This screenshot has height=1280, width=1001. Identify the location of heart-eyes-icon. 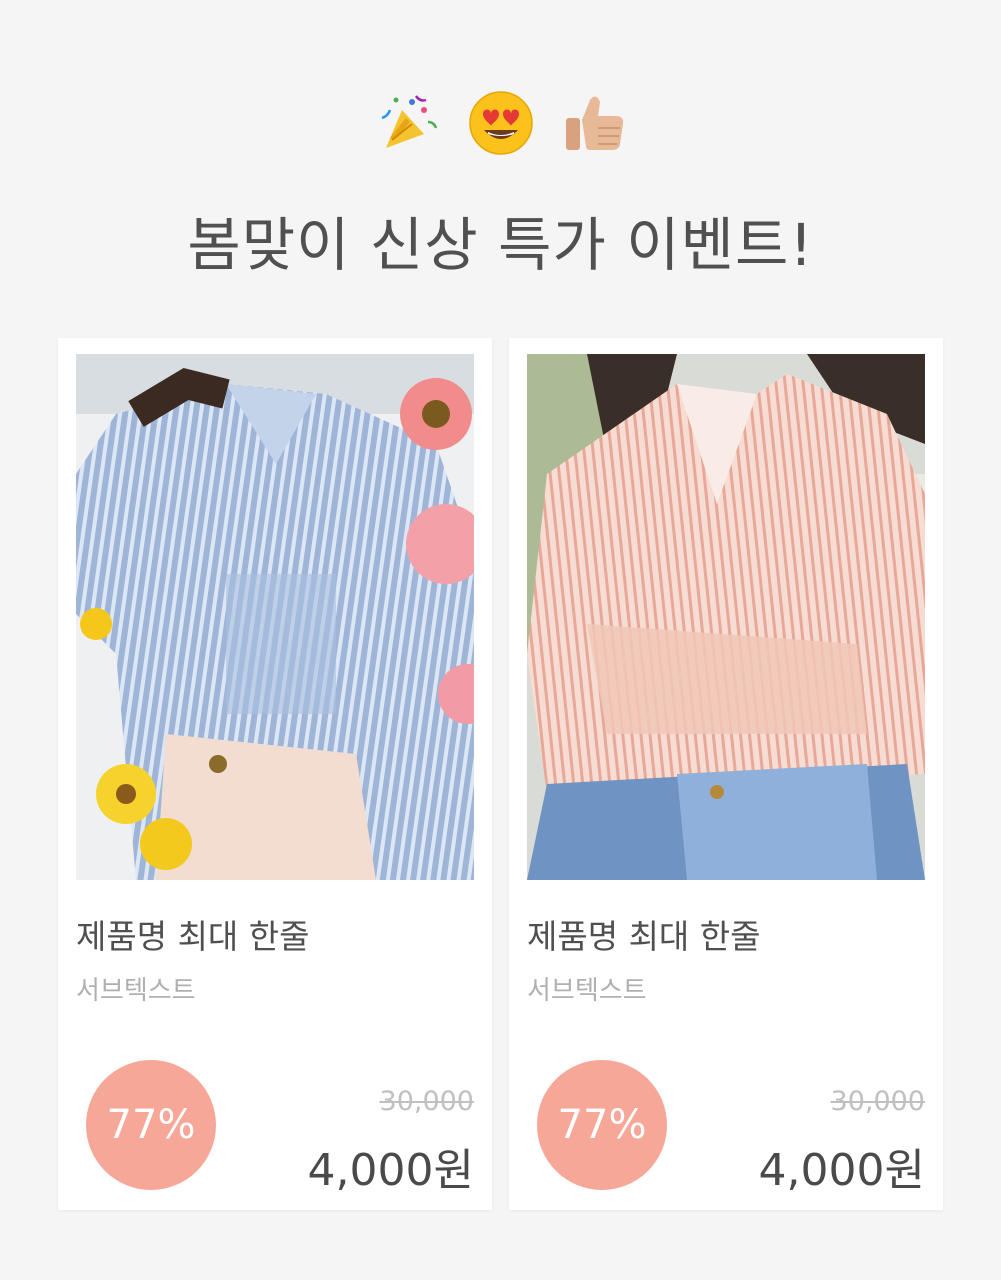
(500, 123).